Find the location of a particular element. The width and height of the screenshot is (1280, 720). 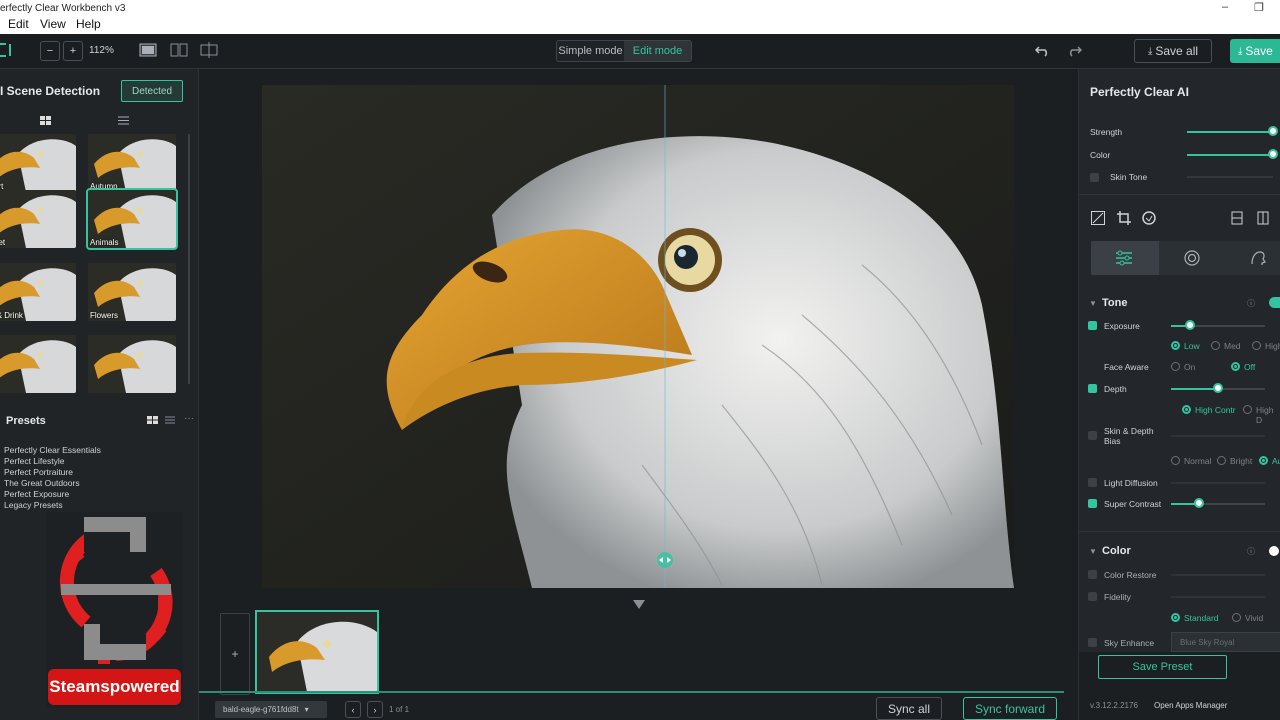

prev-page-button: ‹ is located at coordinates (353, 709).